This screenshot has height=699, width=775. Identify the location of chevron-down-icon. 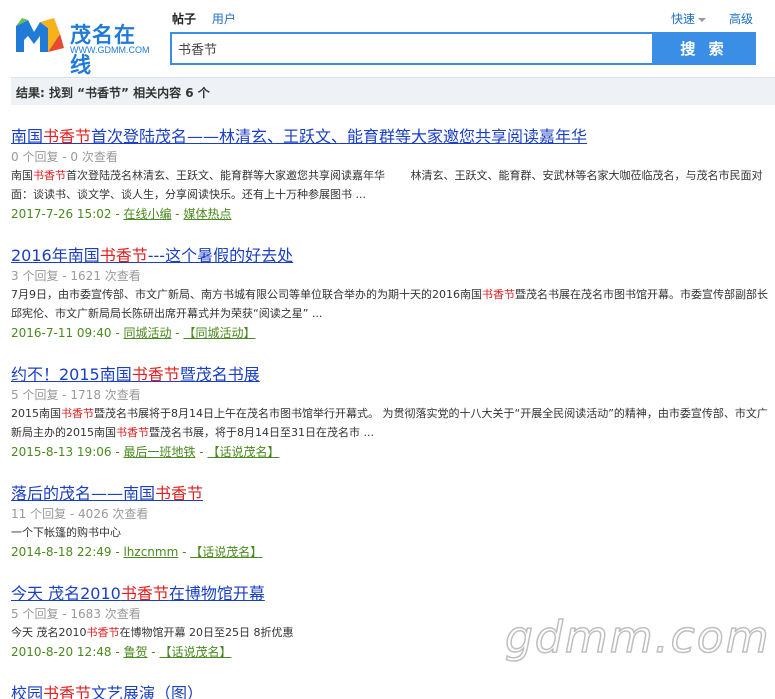
(702, 19).